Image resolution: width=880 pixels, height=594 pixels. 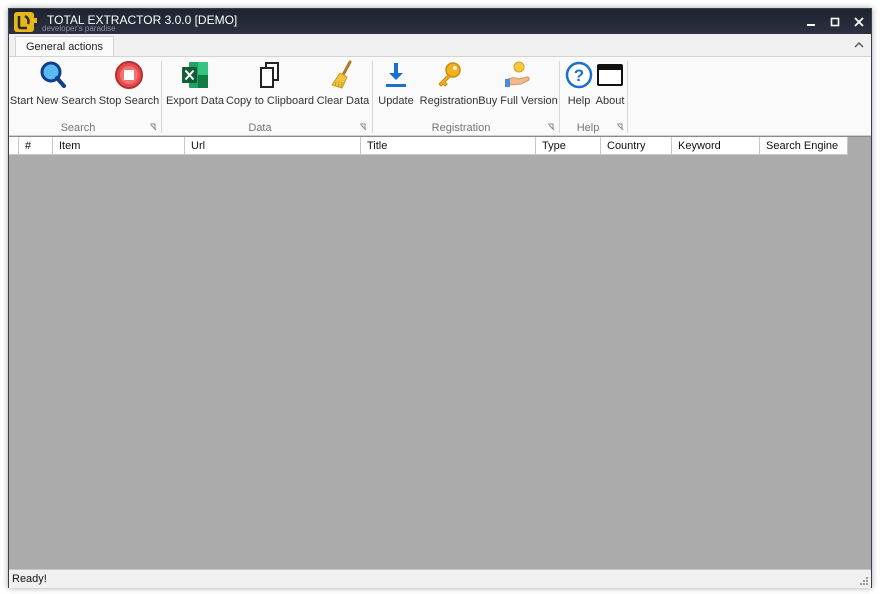 I want to click on registration-label: Registration, so click(x=449, y=101).